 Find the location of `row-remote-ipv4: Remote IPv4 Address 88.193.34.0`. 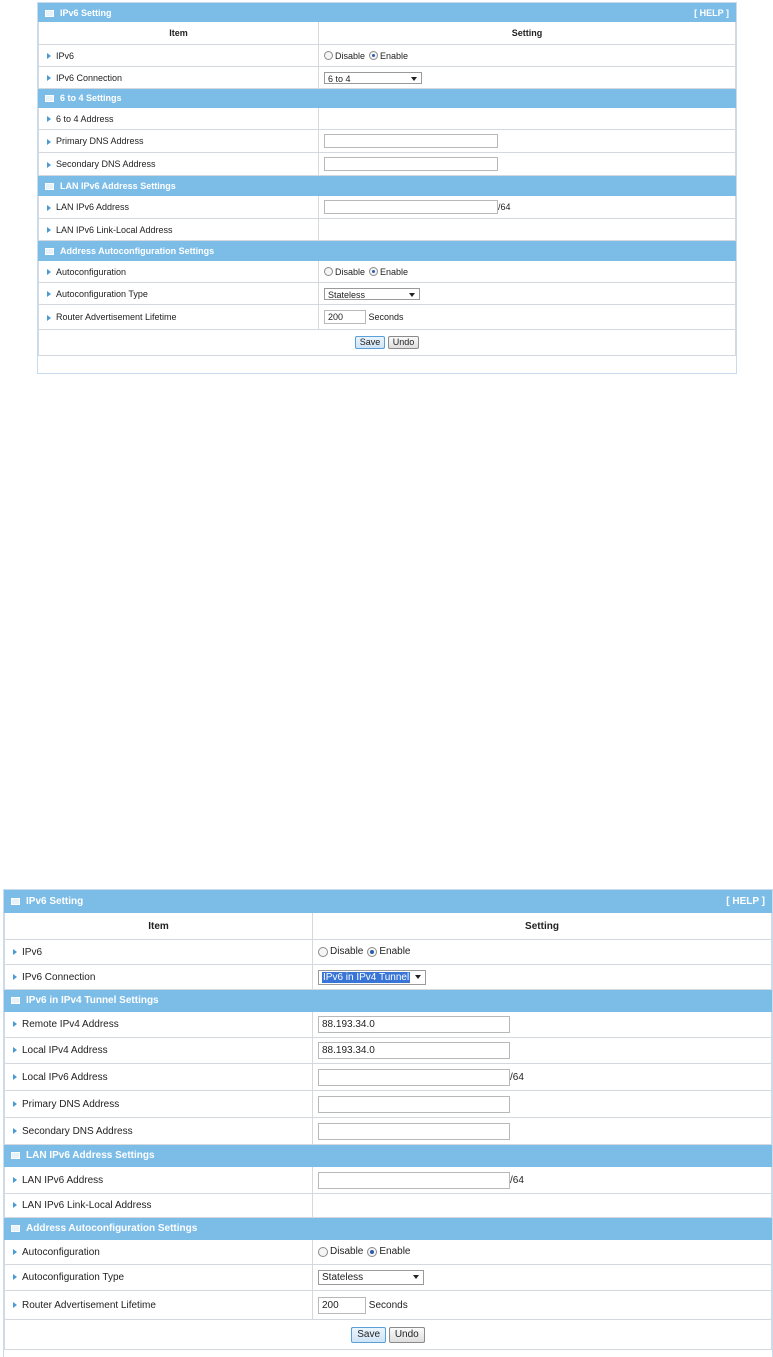

row-remote-ipv4: Remote IPv4 Address 88.193.34.0 is located at coordinates (388, 1024).